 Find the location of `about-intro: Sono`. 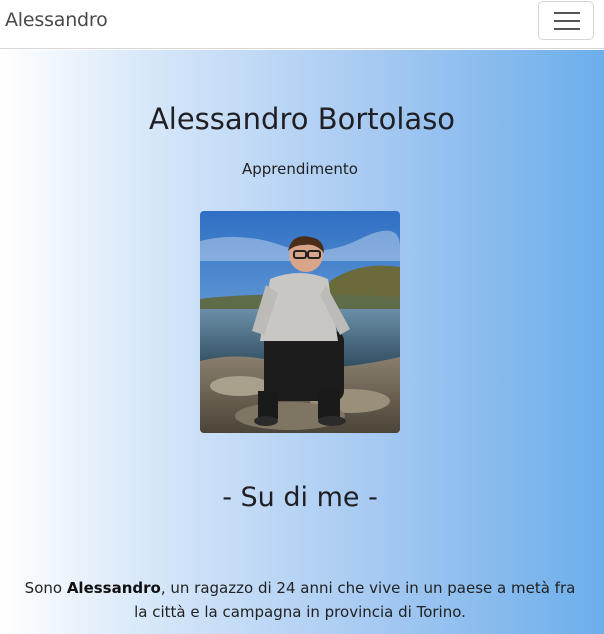

about-intro: Sono is located at coordinates (45, 588).